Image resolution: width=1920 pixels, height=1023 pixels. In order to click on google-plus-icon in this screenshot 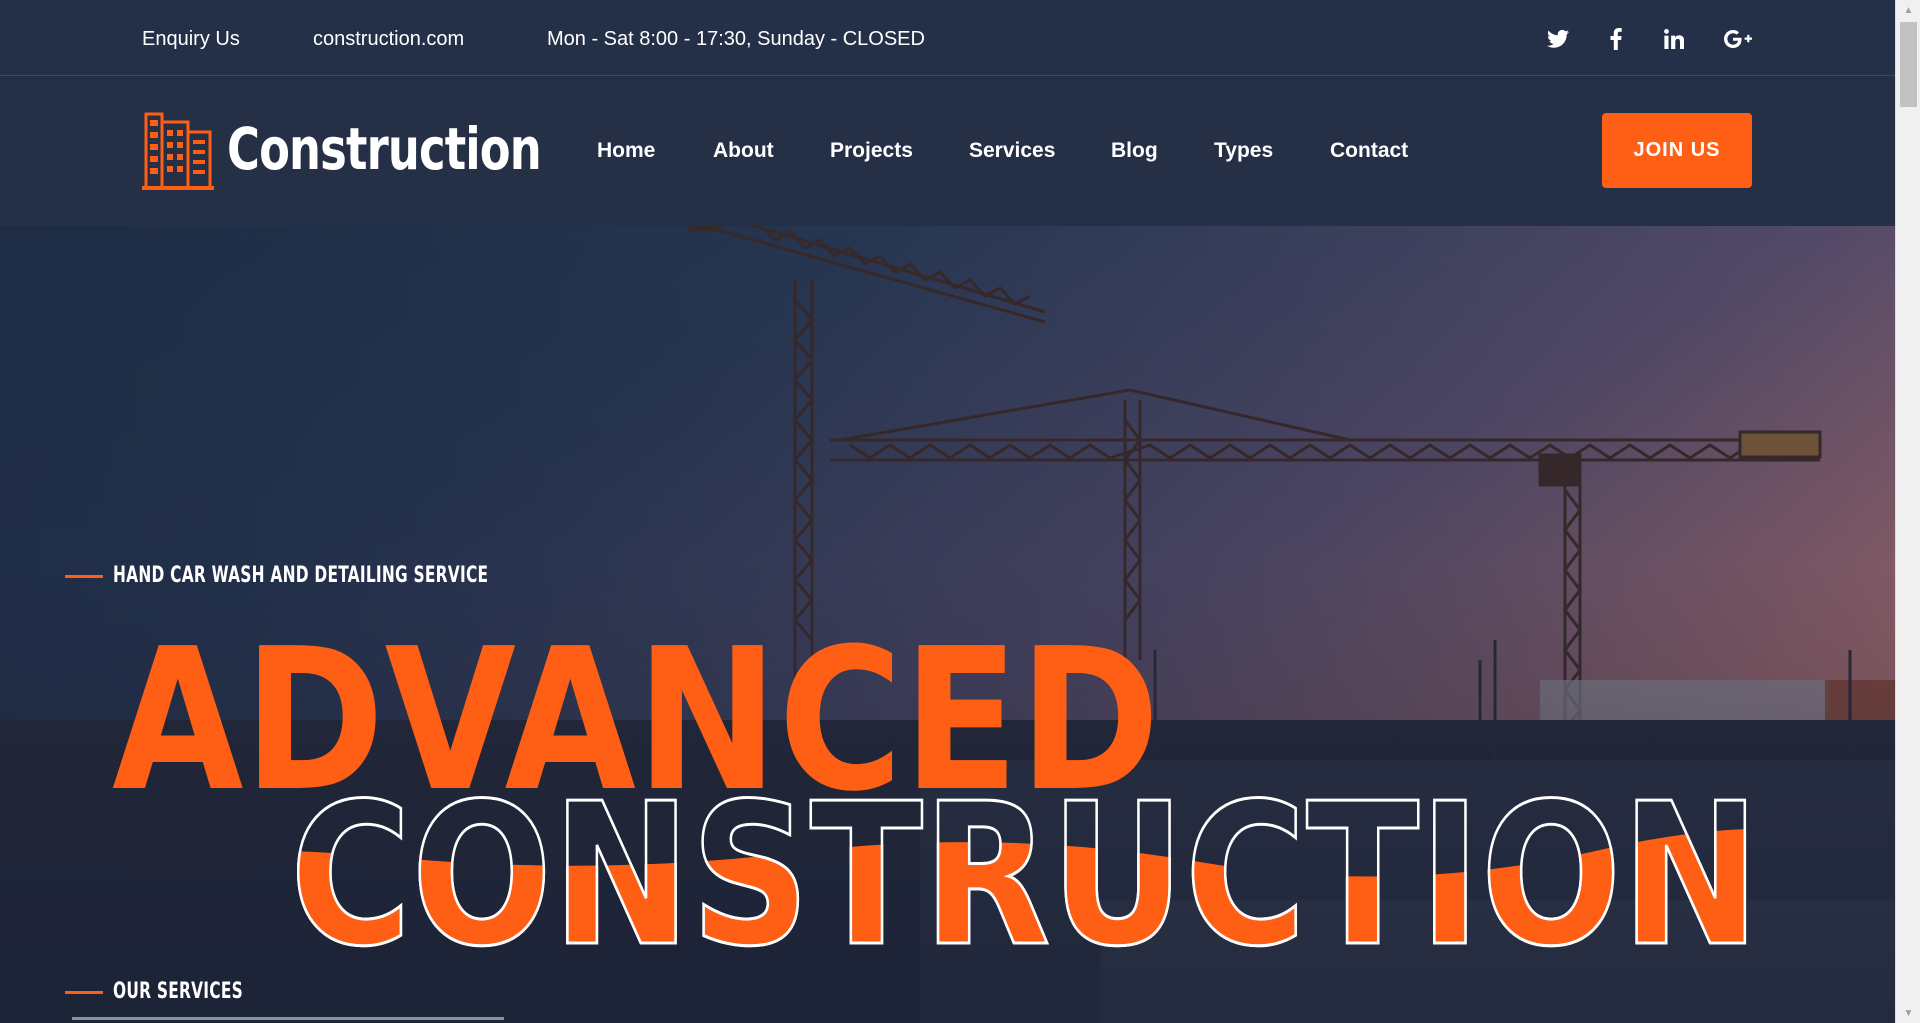, I will do `click(1738, 39)`.